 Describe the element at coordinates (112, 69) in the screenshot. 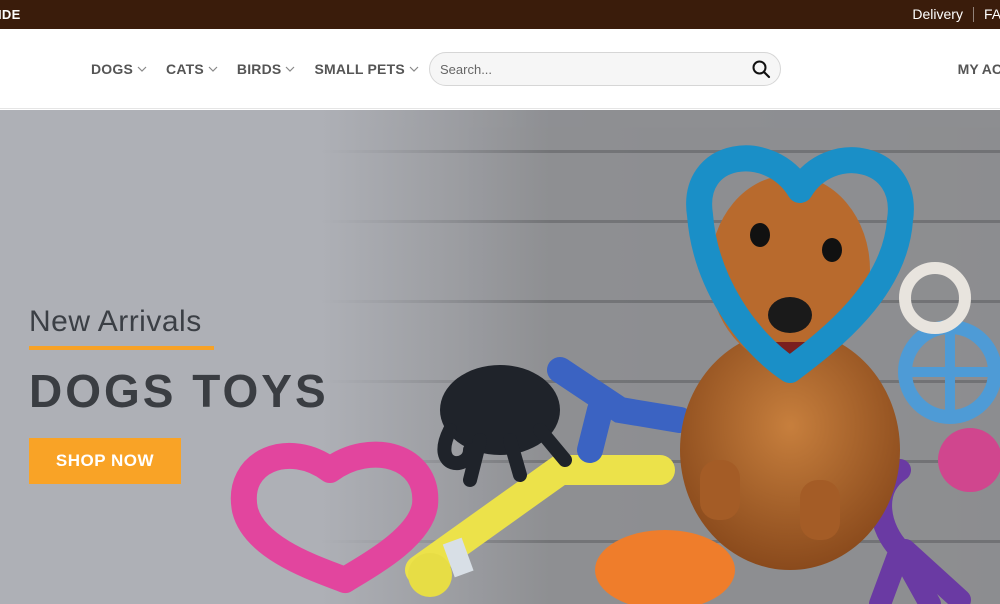

I see `nav-item-label: DOGS` at that location.